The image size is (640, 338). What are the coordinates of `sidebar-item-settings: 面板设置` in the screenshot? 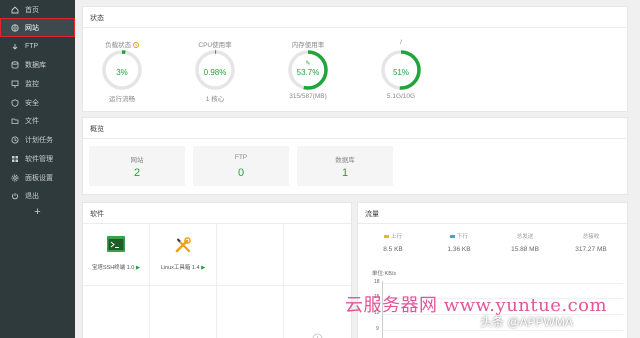 It's located at (37, 177).